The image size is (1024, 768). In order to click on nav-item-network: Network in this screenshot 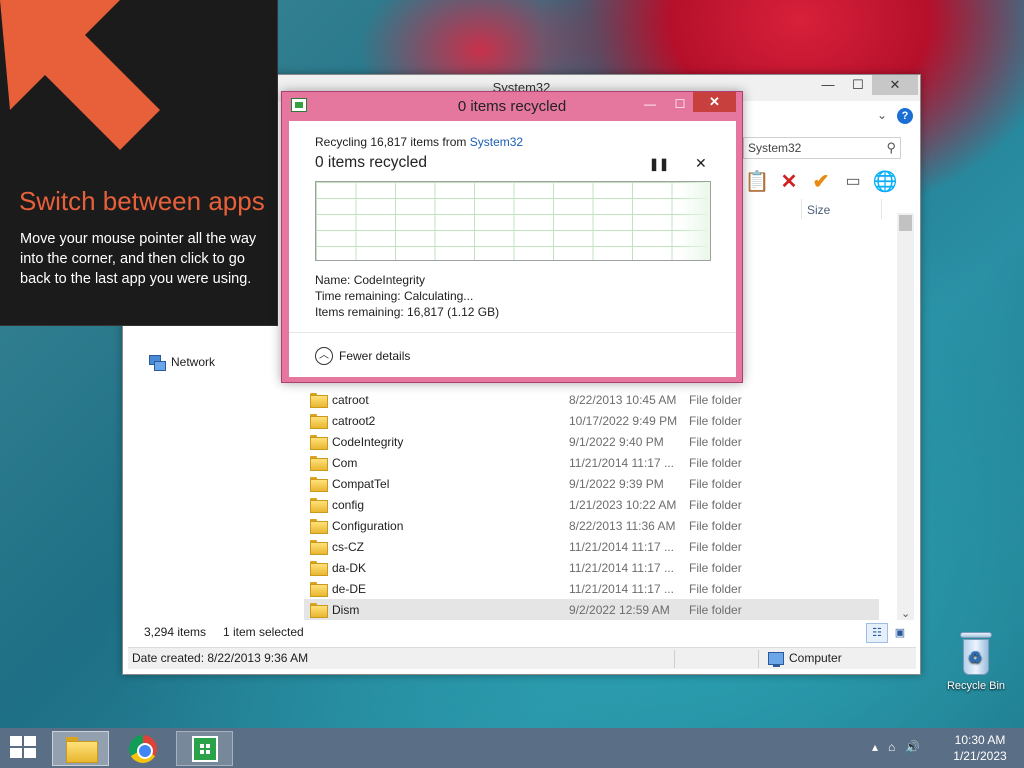, I will do `click(182, 363)`.